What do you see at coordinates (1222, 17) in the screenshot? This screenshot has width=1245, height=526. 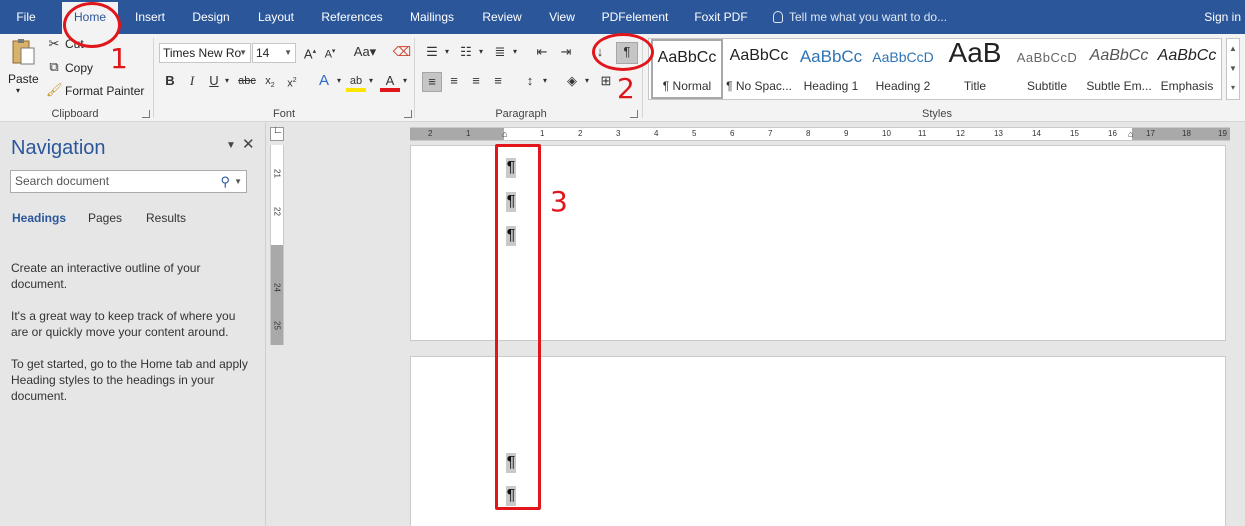 I see `sign-in-link: Sign in` at bounding box center [1222, 17].